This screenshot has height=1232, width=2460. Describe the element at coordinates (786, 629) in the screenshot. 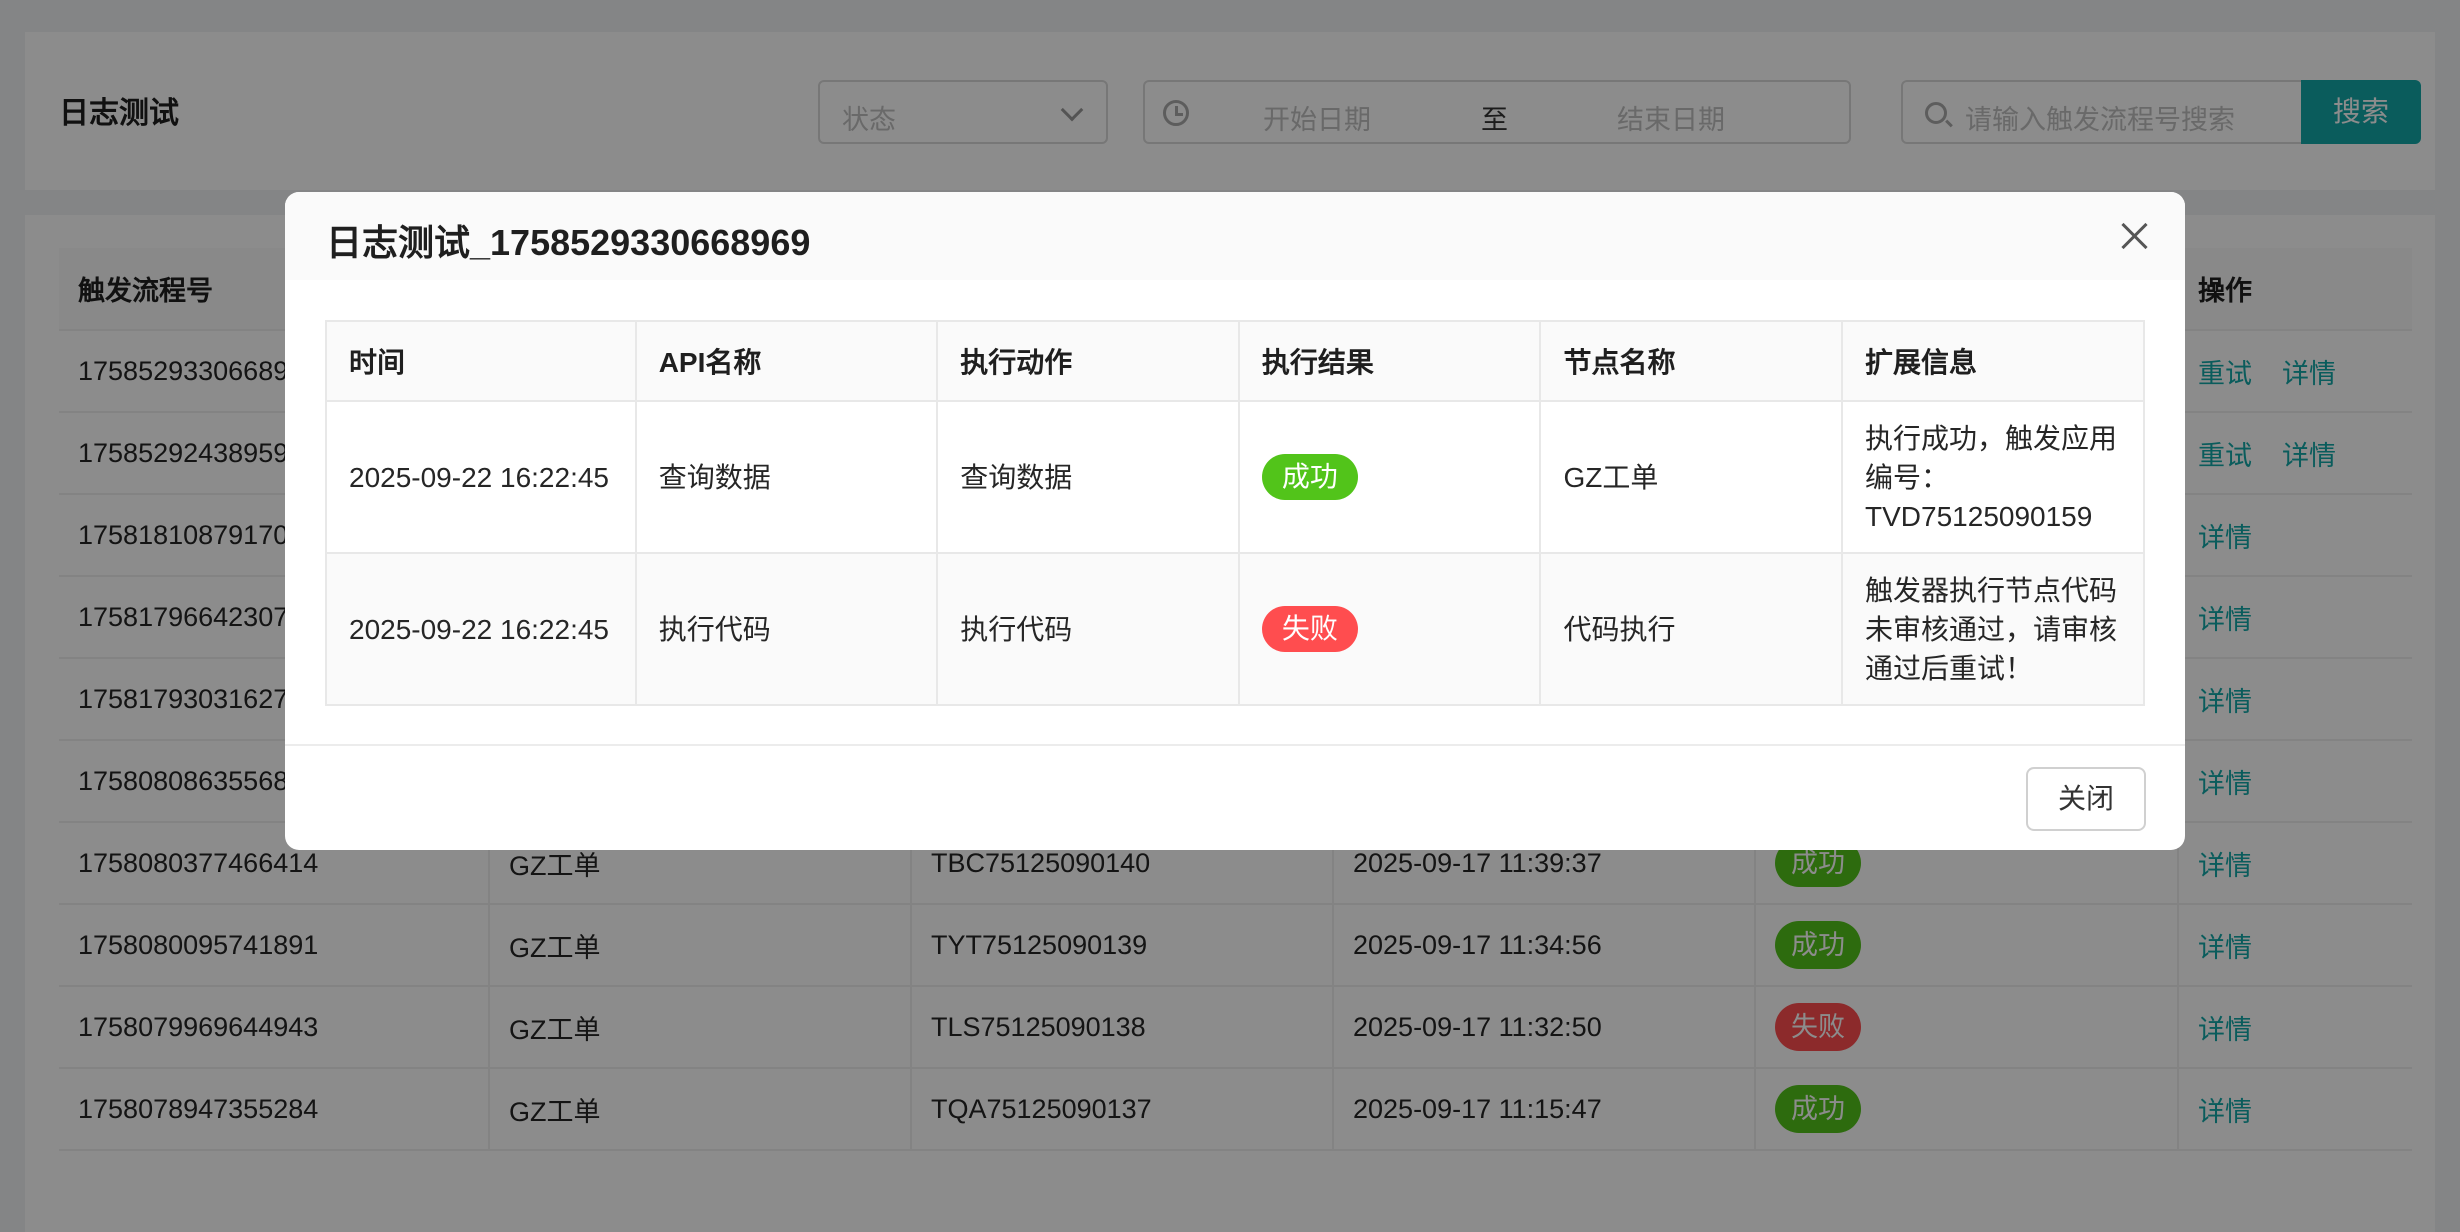

I see `api-name-cell: 执行代码` at that location.